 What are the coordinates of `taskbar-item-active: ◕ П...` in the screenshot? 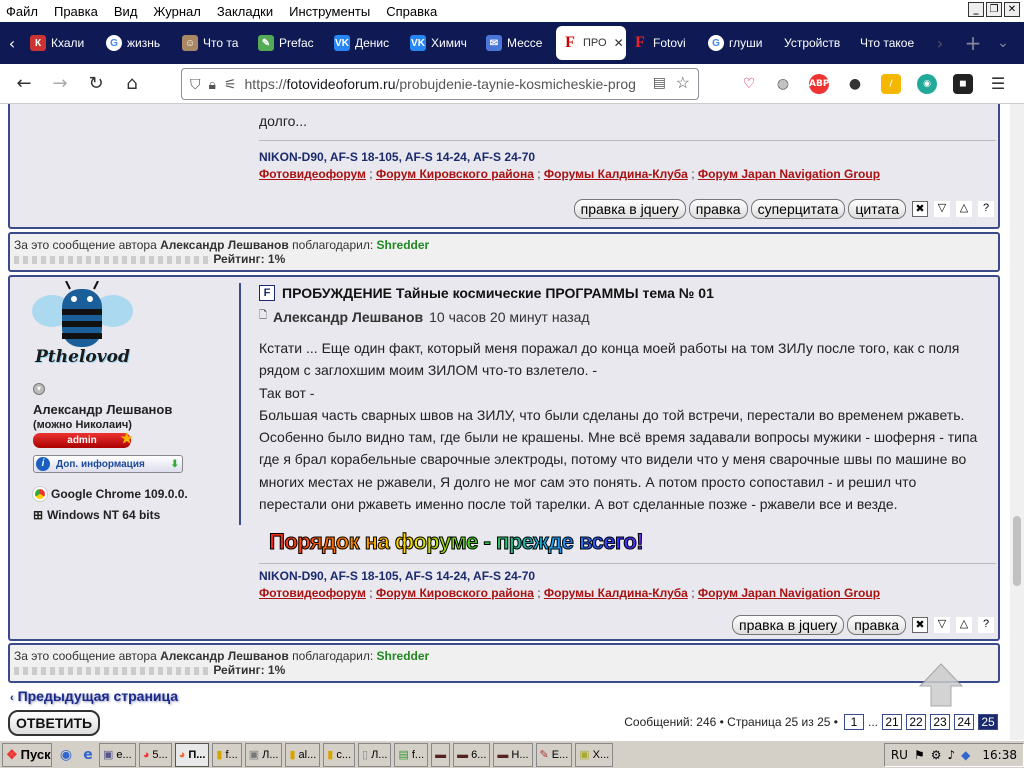 It's located at (192, 754).